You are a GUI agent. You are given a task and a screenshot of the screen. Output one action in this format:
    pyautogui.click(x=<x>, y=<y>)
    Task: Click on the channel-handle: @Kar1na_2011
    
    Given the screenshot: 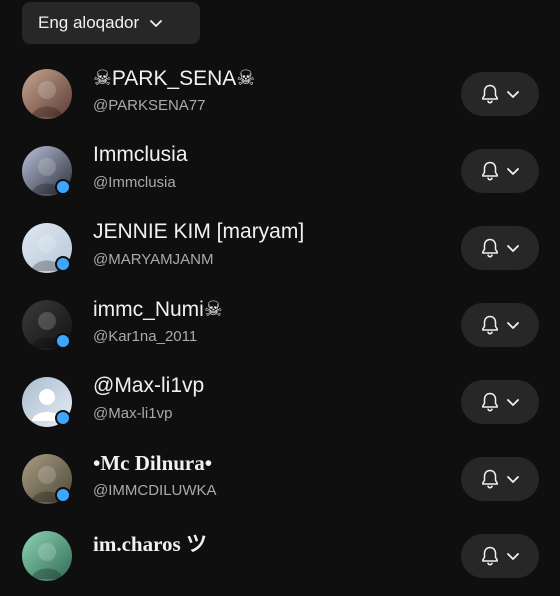 What is the action you would take?
    pyautogui.click(x=145, y=336)
    